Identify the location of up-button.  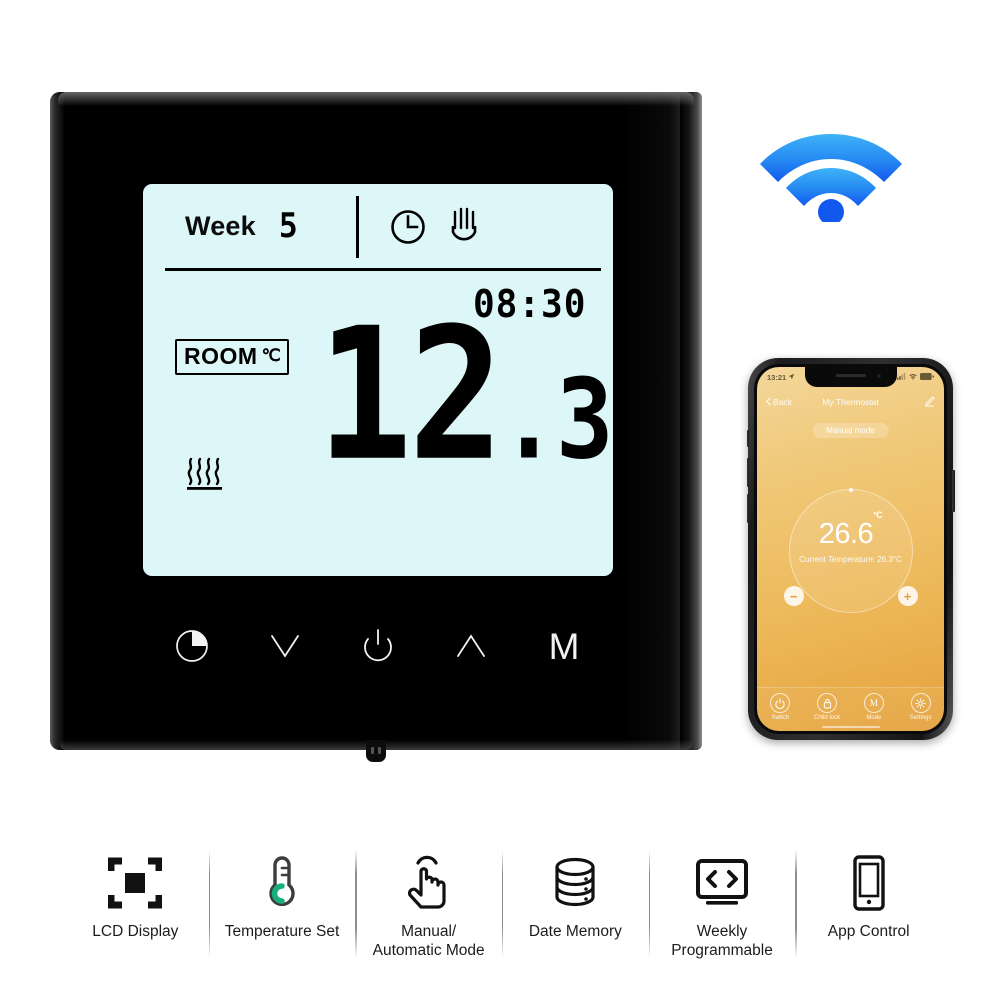
(471, 646).